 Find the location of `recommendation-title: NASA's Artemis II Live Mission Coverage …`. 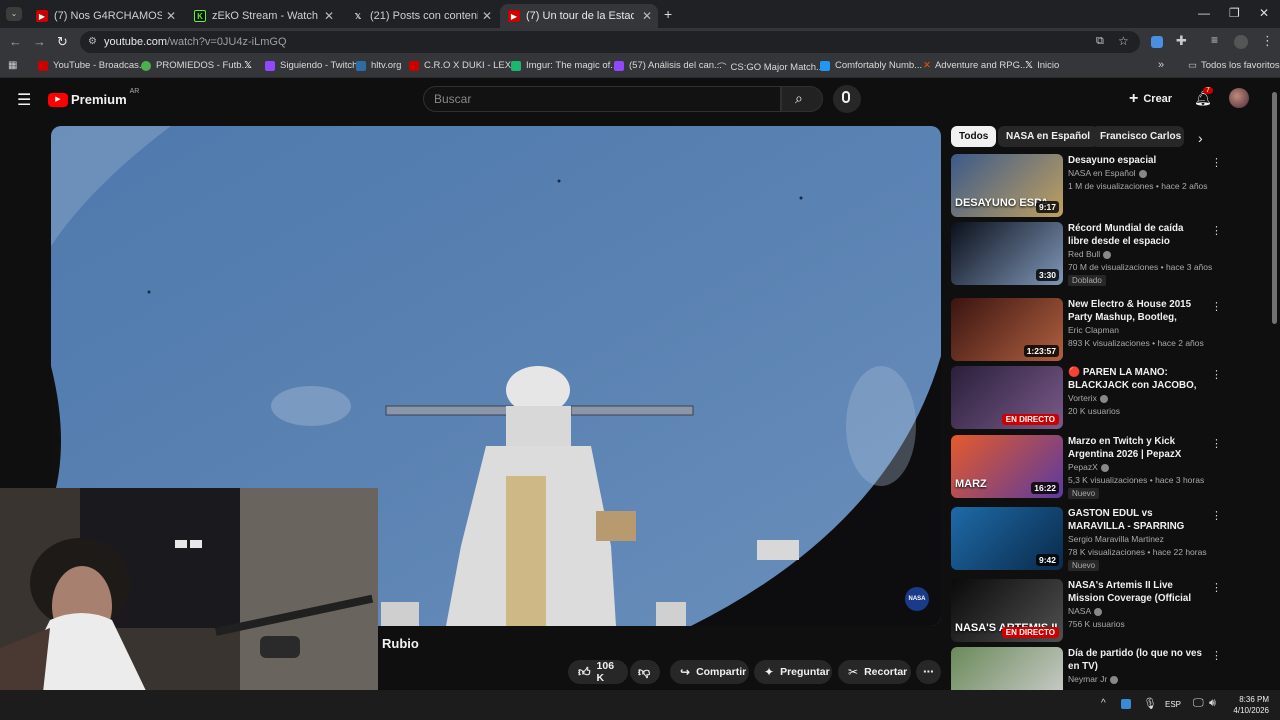

recommendation-title: NASA's Artemis II Live Mission Coverage … is located at coordinates (1137, 592).